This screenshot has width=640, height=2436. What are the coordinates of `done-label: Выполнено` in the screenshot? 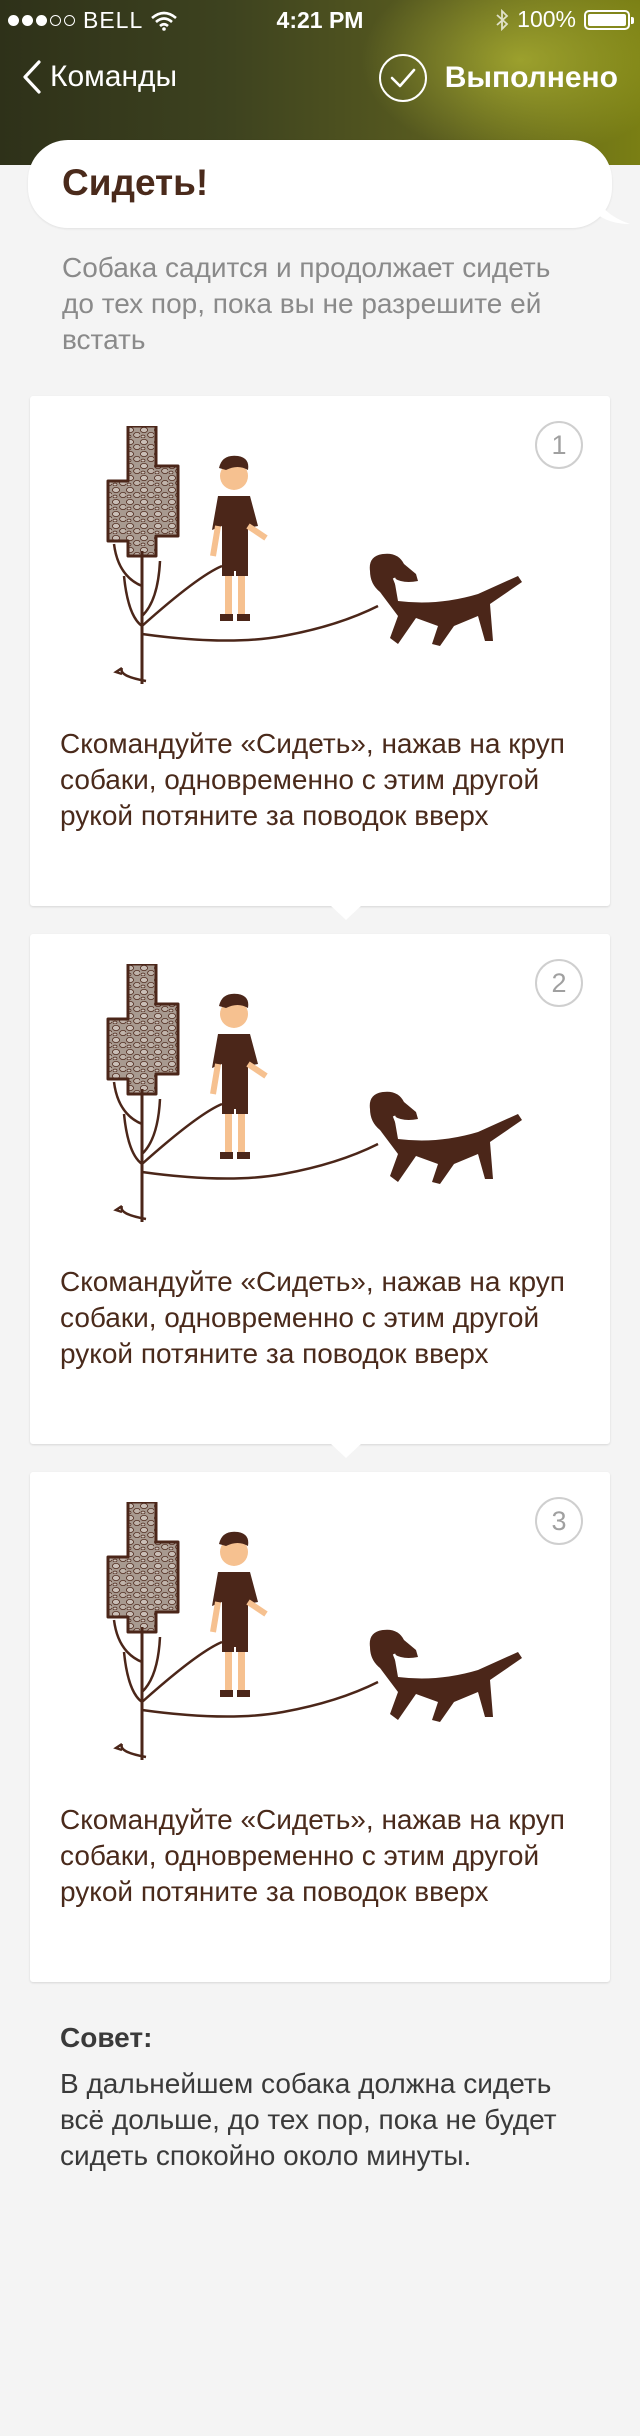 It's located at (531, 77).